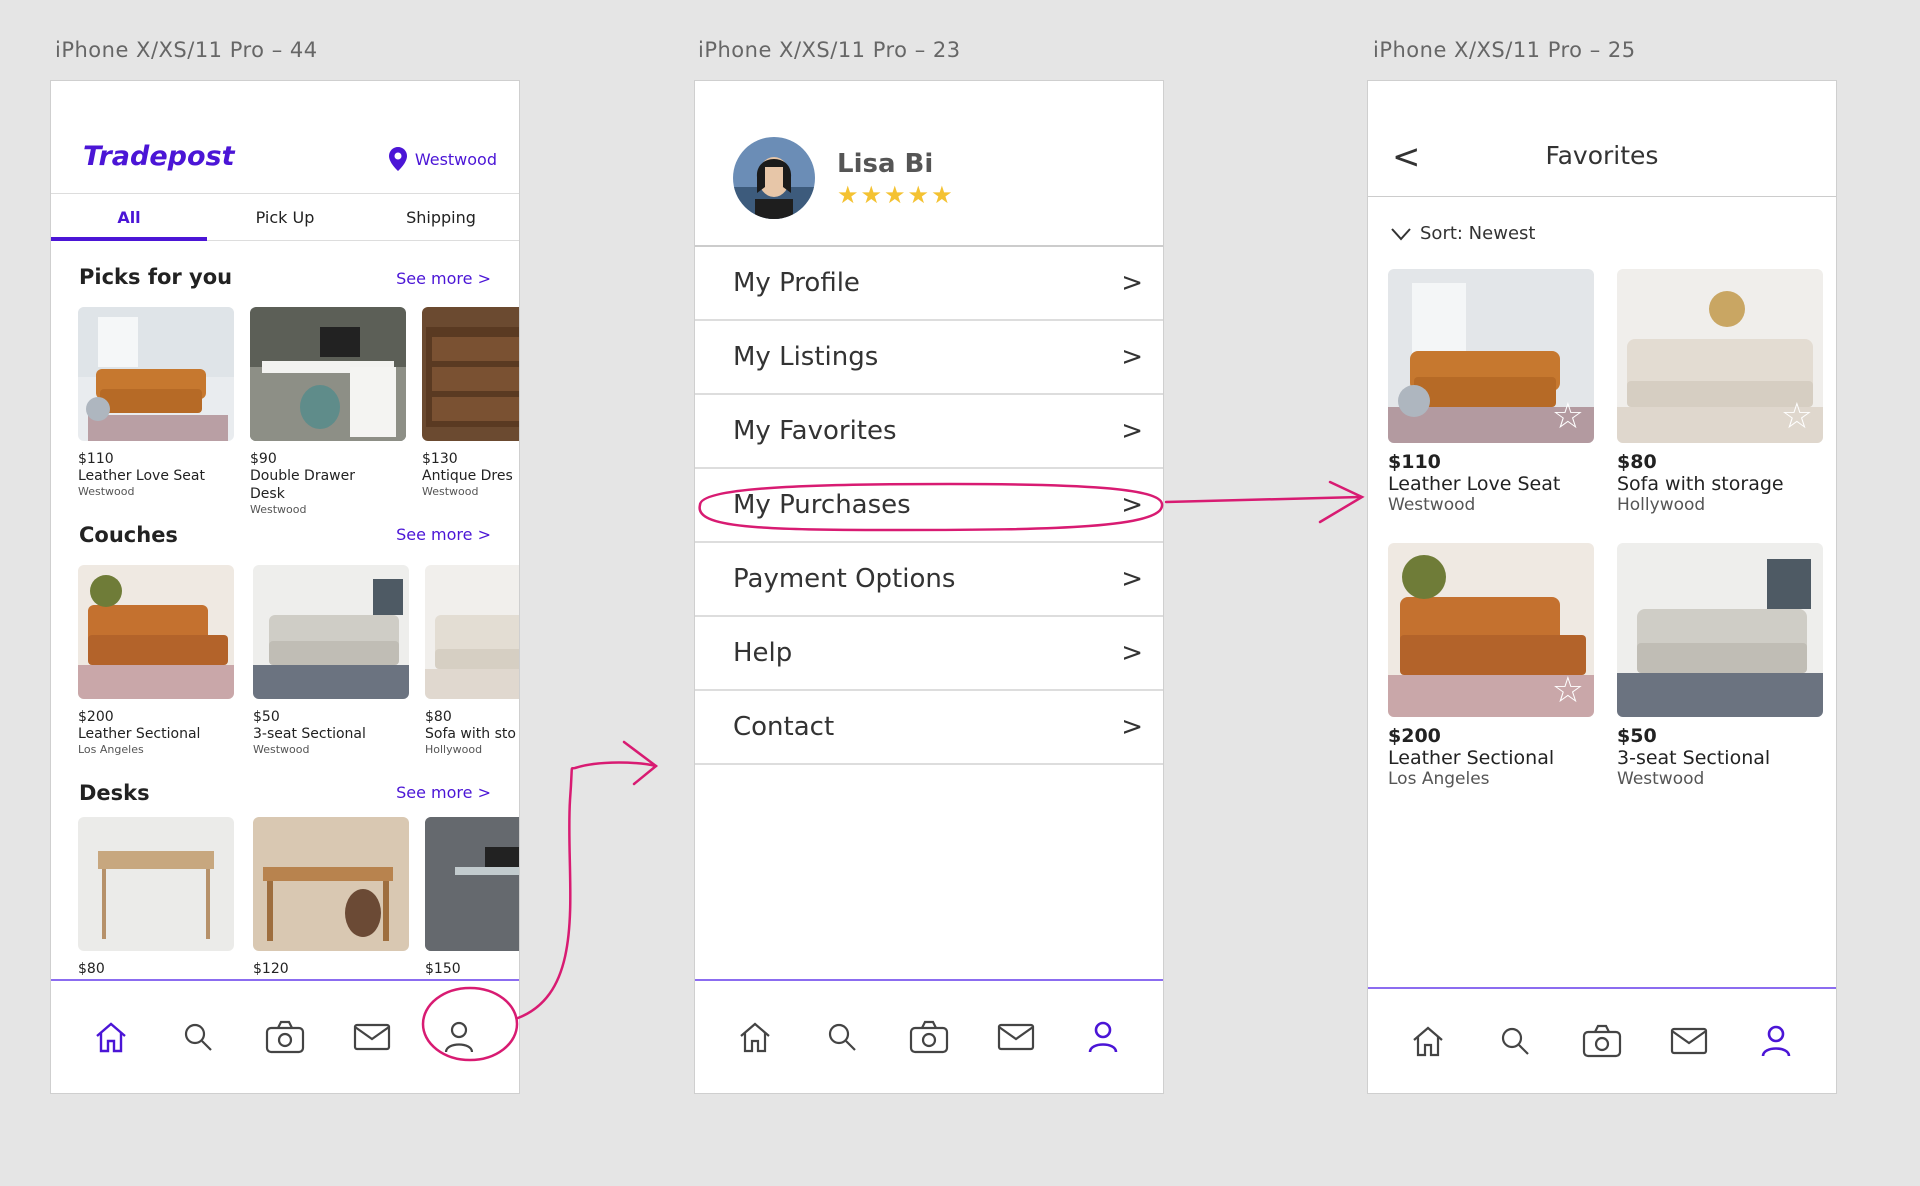 This screenshot has width=1920, height=1186. Describe the element at coordinates (806, 357) in the screenshot. I see `menu-item-label: My Listings` at that location.